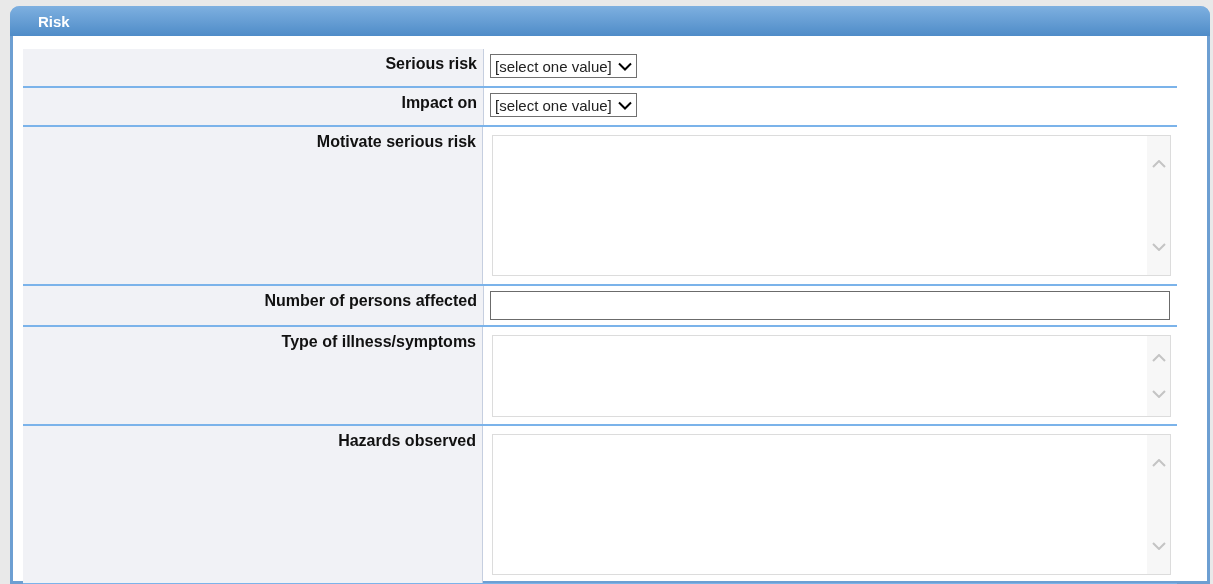  I want to click on field-label: Number of persons affected, so click(370, 301).